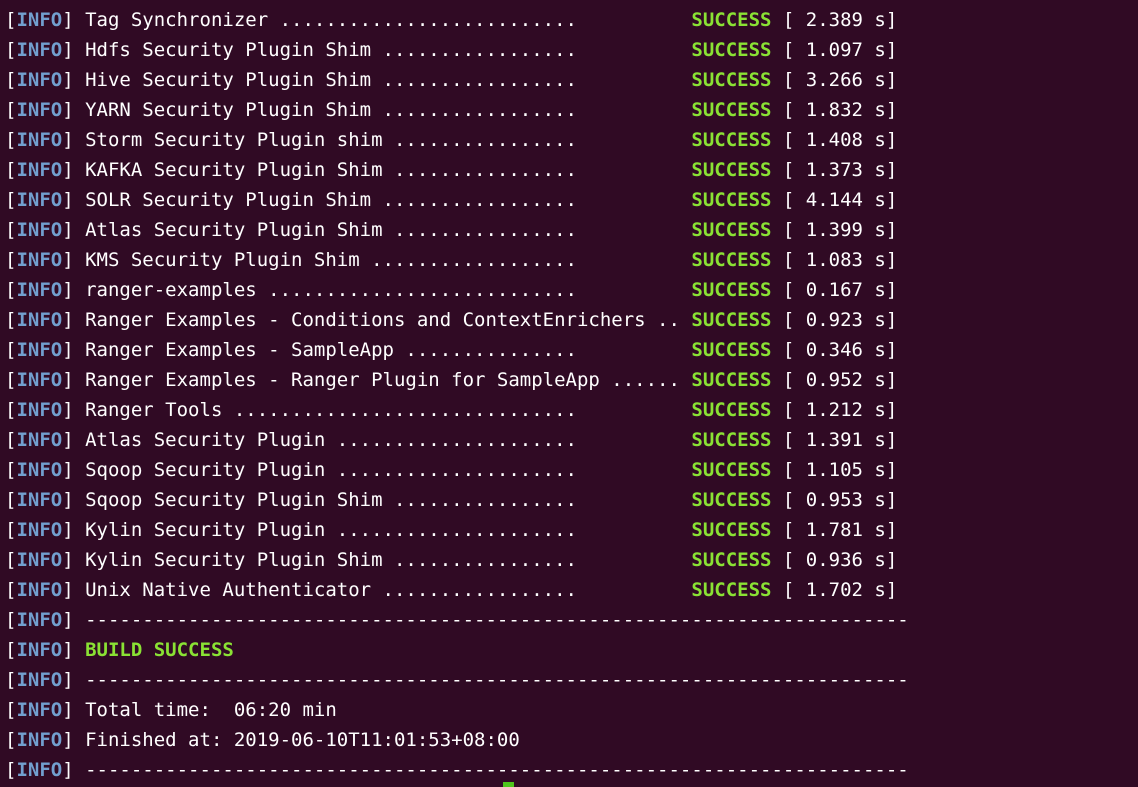 This screenshot has height=787, width=1138. Describe the element at coordinates (302, 740) in the screenshot. I see `finished-at: Finished at: 2019-06-10T11:01:53+08:00` at that location.